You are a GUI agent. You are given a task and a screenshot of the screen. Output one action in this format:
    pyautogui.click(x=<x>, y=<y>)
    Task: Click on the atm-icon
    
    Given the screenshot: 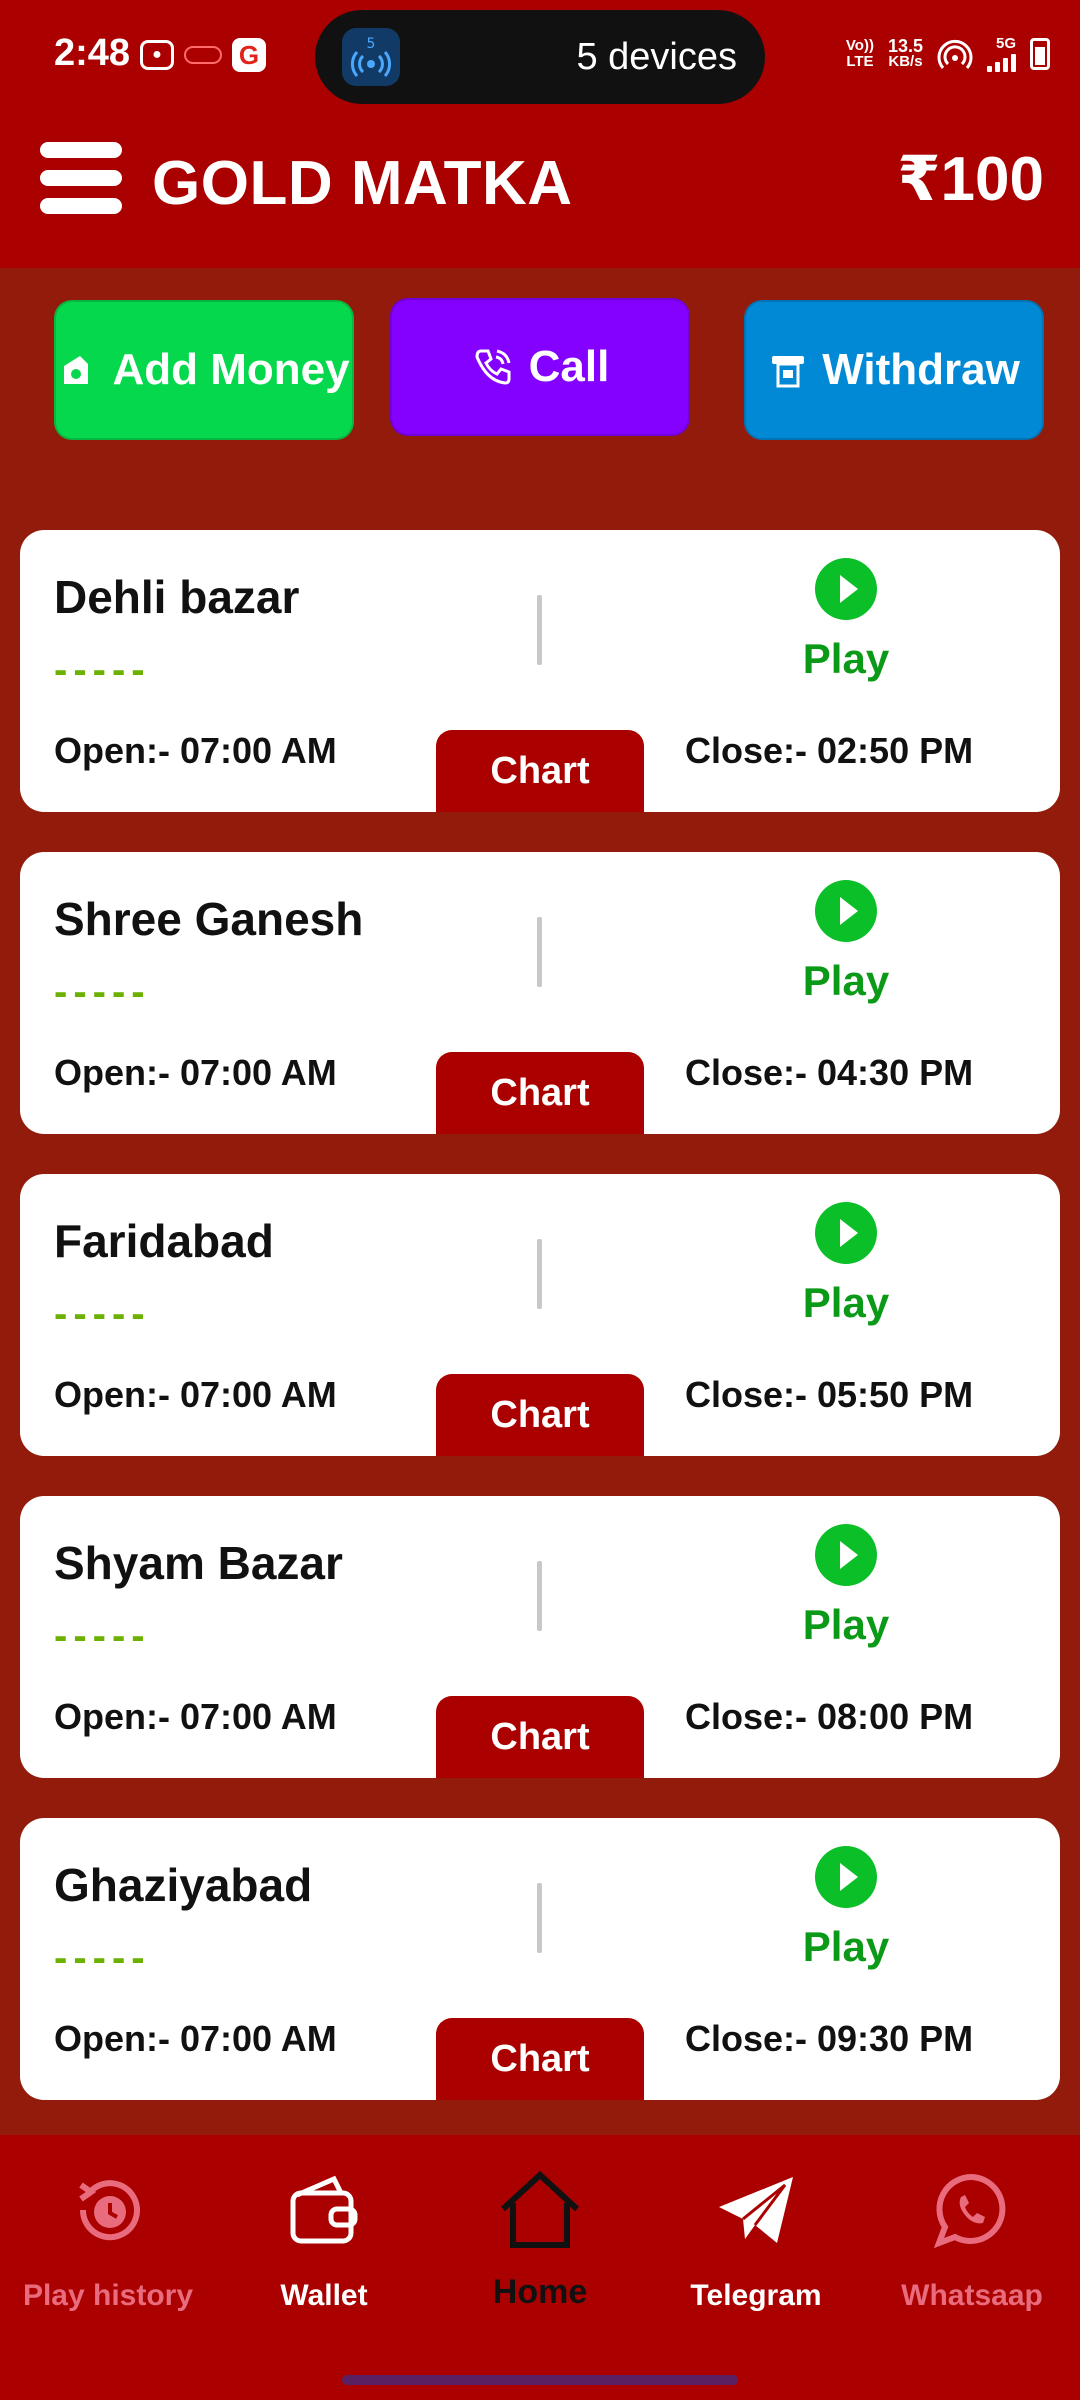 What is the action you would take?
    pyautogui.click(x=788, y=372)
    